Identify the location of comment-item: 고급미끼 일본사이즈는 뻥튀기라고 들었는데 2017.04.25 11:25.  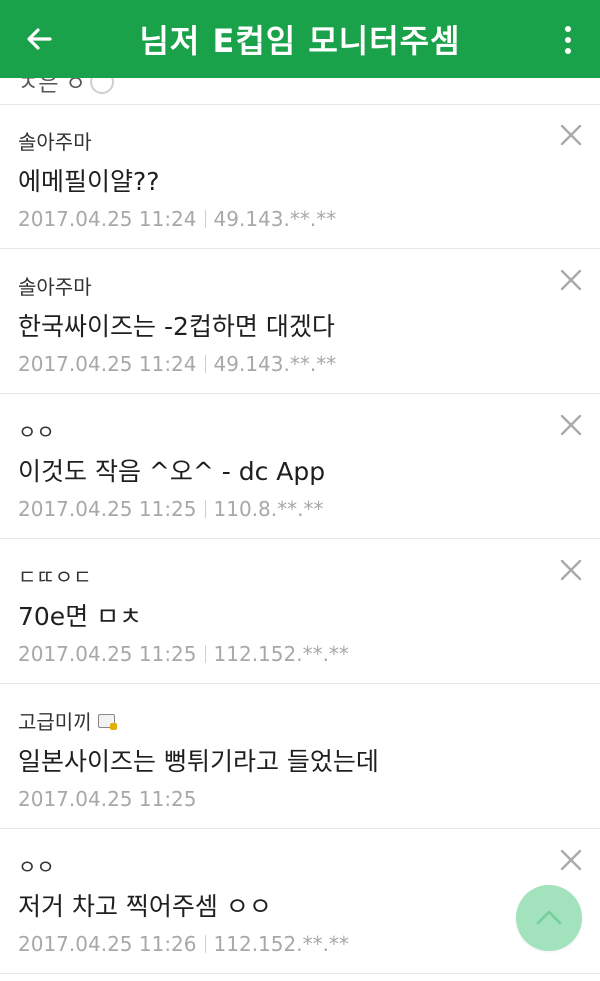
(300, 756).